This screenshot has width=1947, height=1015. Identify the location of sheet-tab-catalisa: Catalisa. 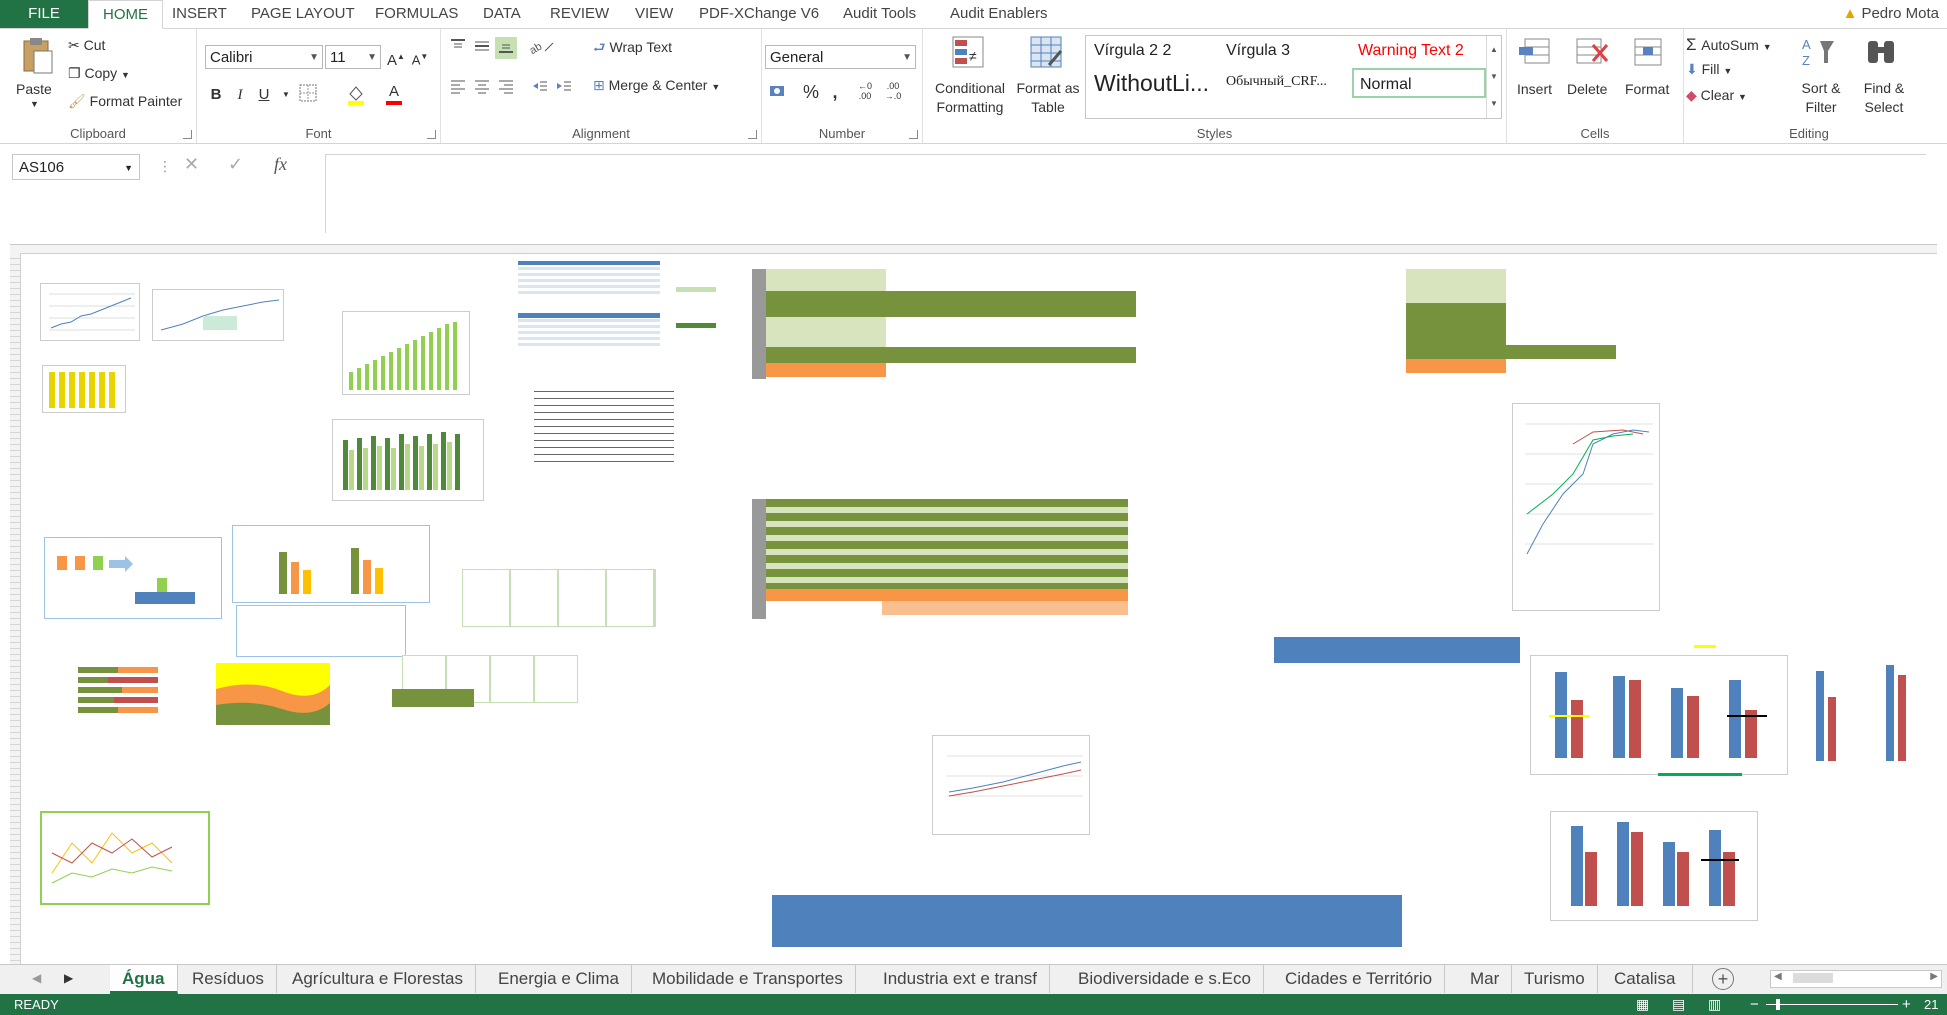
(1647, 979).